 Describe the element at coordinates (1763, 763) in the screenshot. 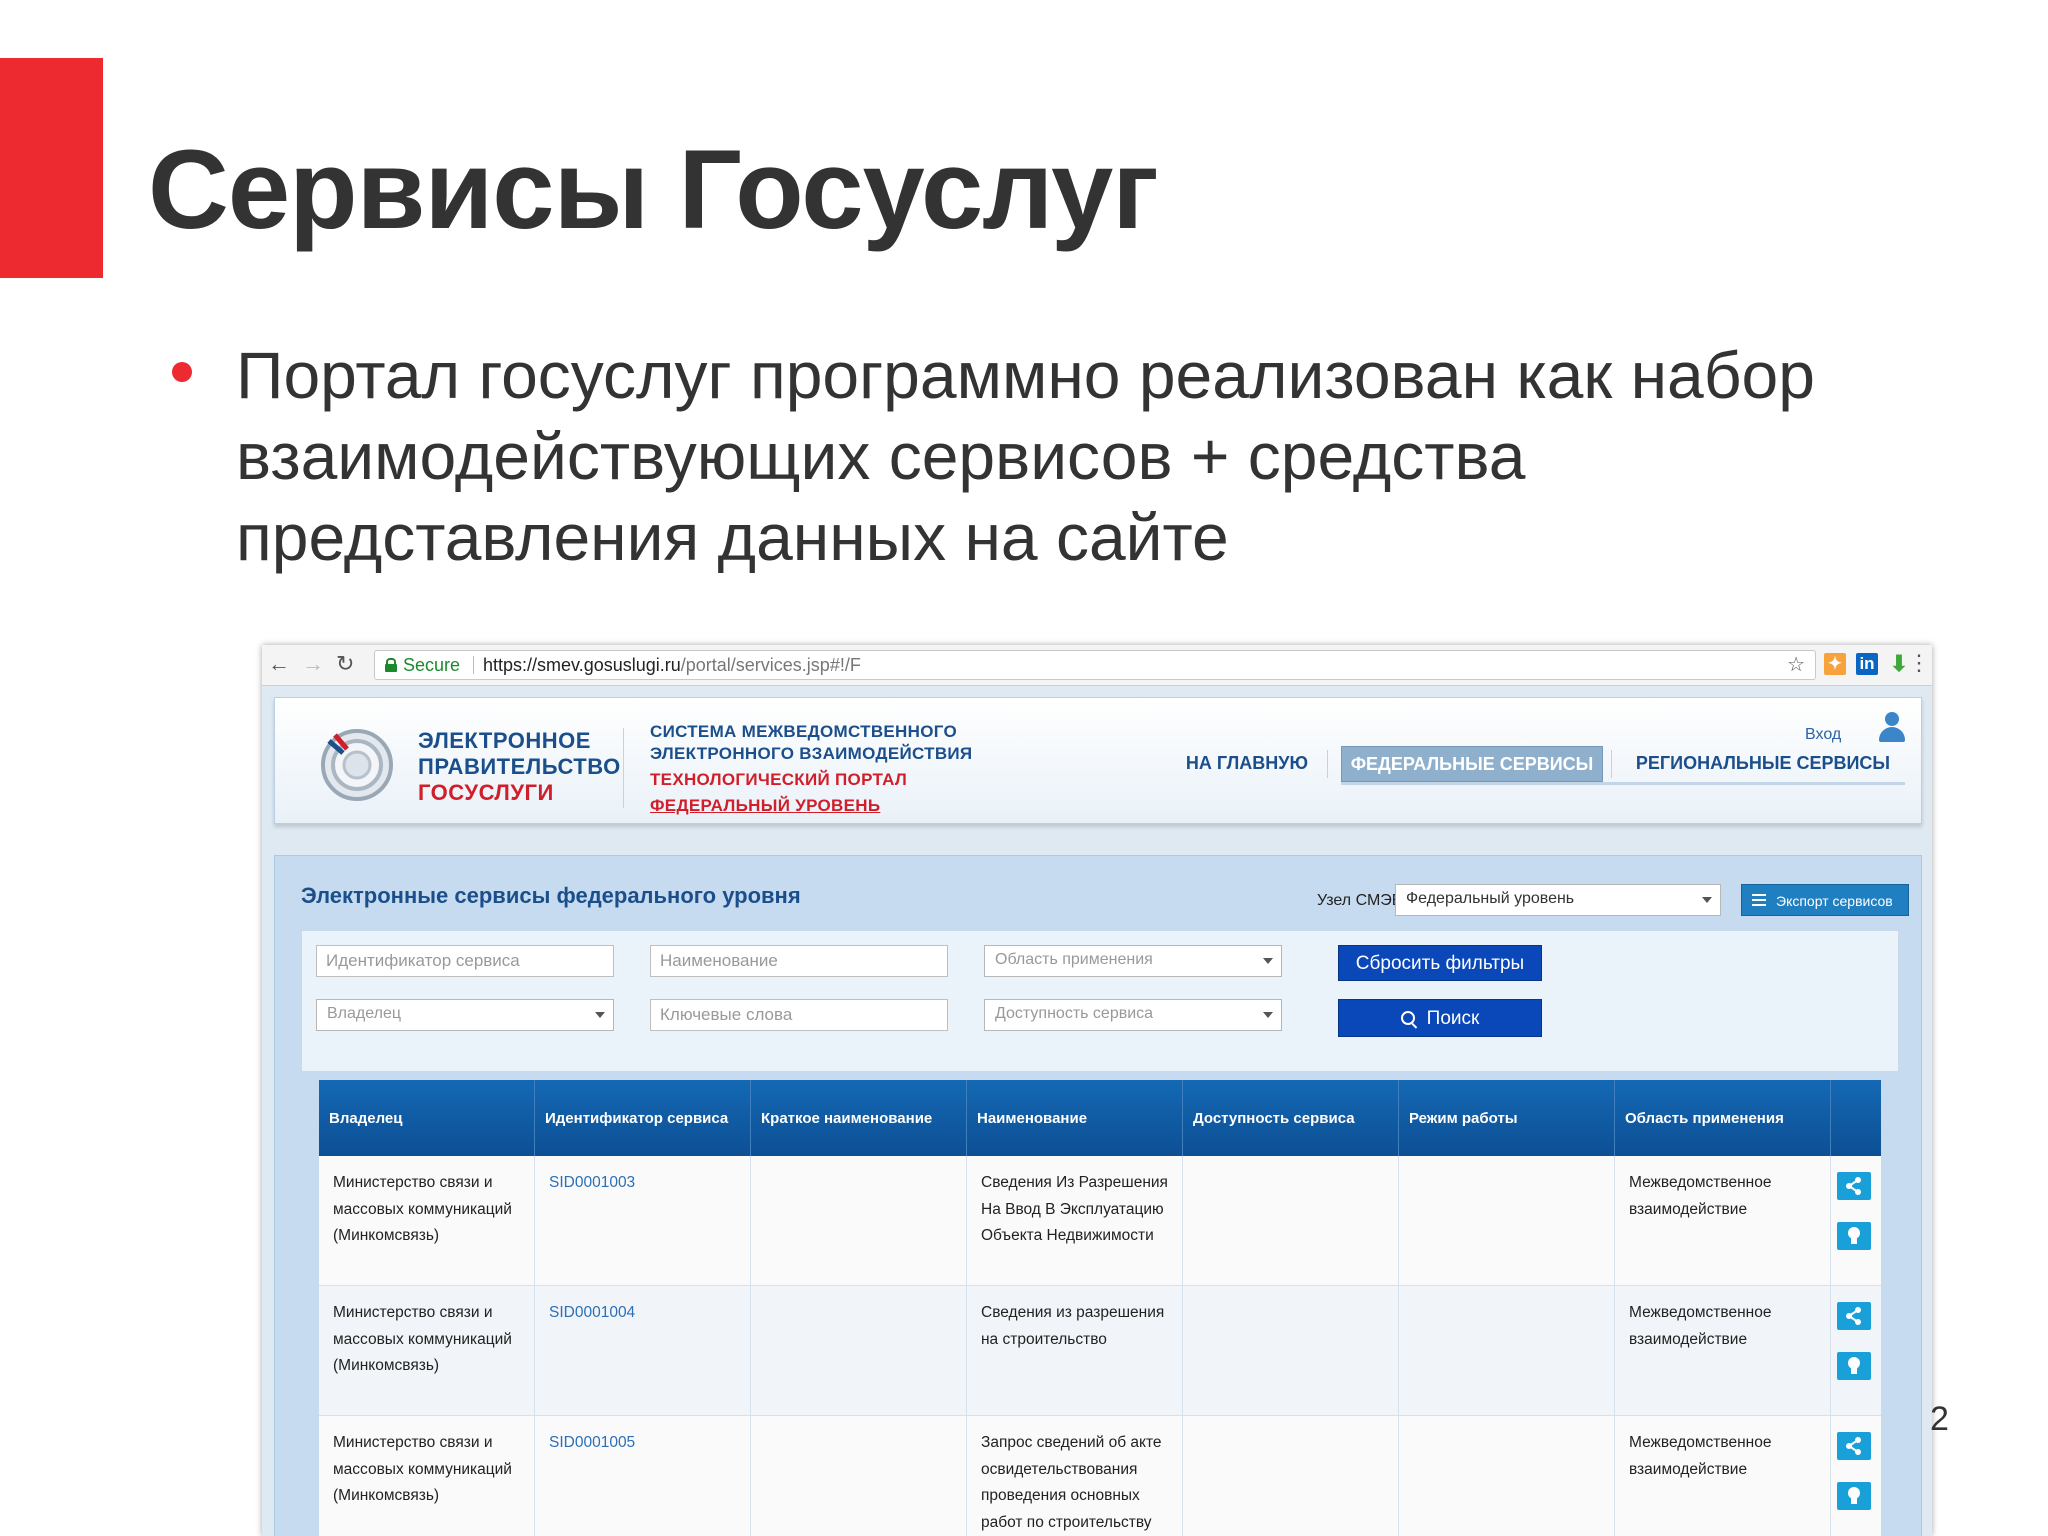

I see `nav-regional-services: РЕГИОНАЛЬНЫЕ СЕРВИСЫ` at that location.